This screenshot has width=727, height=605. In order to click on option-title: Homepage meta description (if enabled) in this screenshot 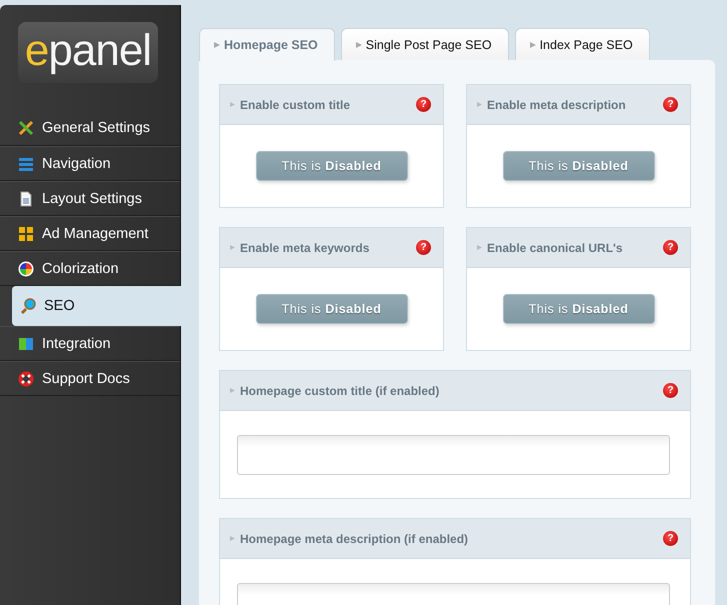, I will do `click(355, 539)`.